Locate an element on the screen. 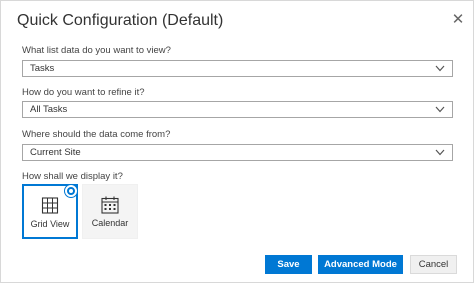 This screenshot has height=283, width=474. calendar-option: Calendar is located at coordinates (110, 211).